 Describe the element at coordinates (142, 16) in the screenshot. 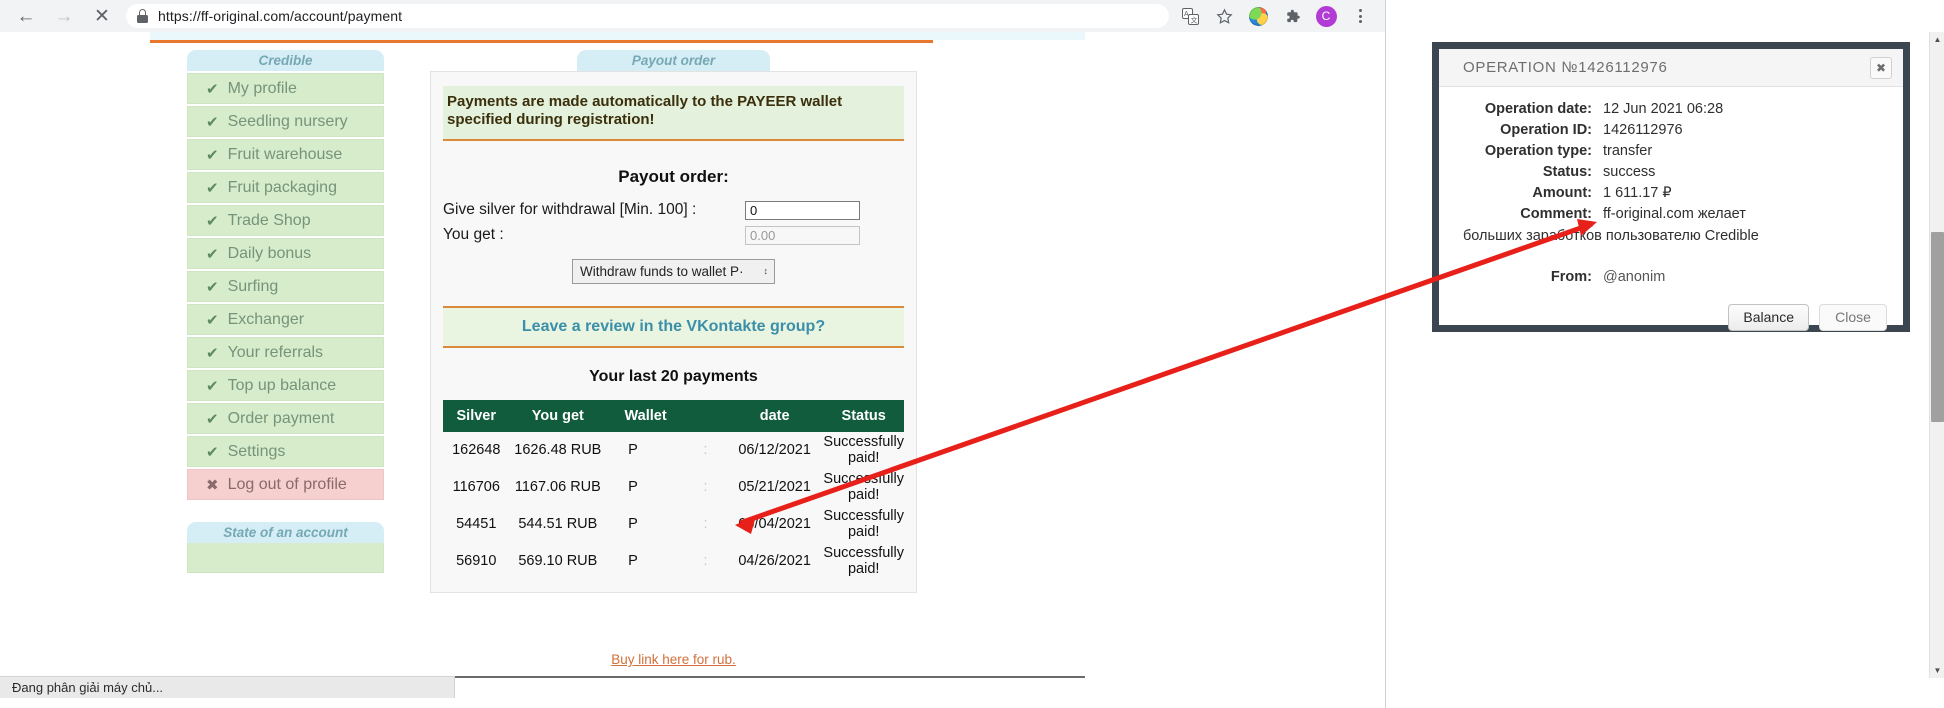

I see `lock-icon` at that location.